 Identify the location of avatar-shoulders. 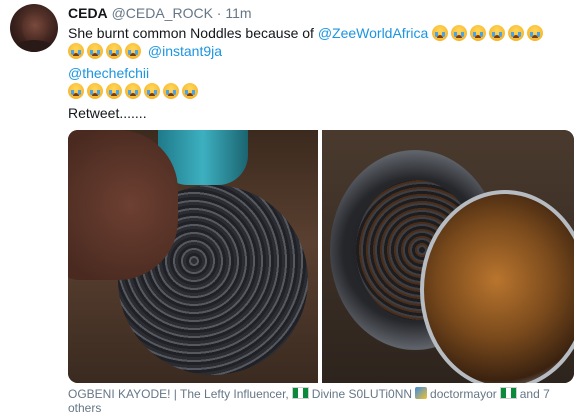
(34, 46).